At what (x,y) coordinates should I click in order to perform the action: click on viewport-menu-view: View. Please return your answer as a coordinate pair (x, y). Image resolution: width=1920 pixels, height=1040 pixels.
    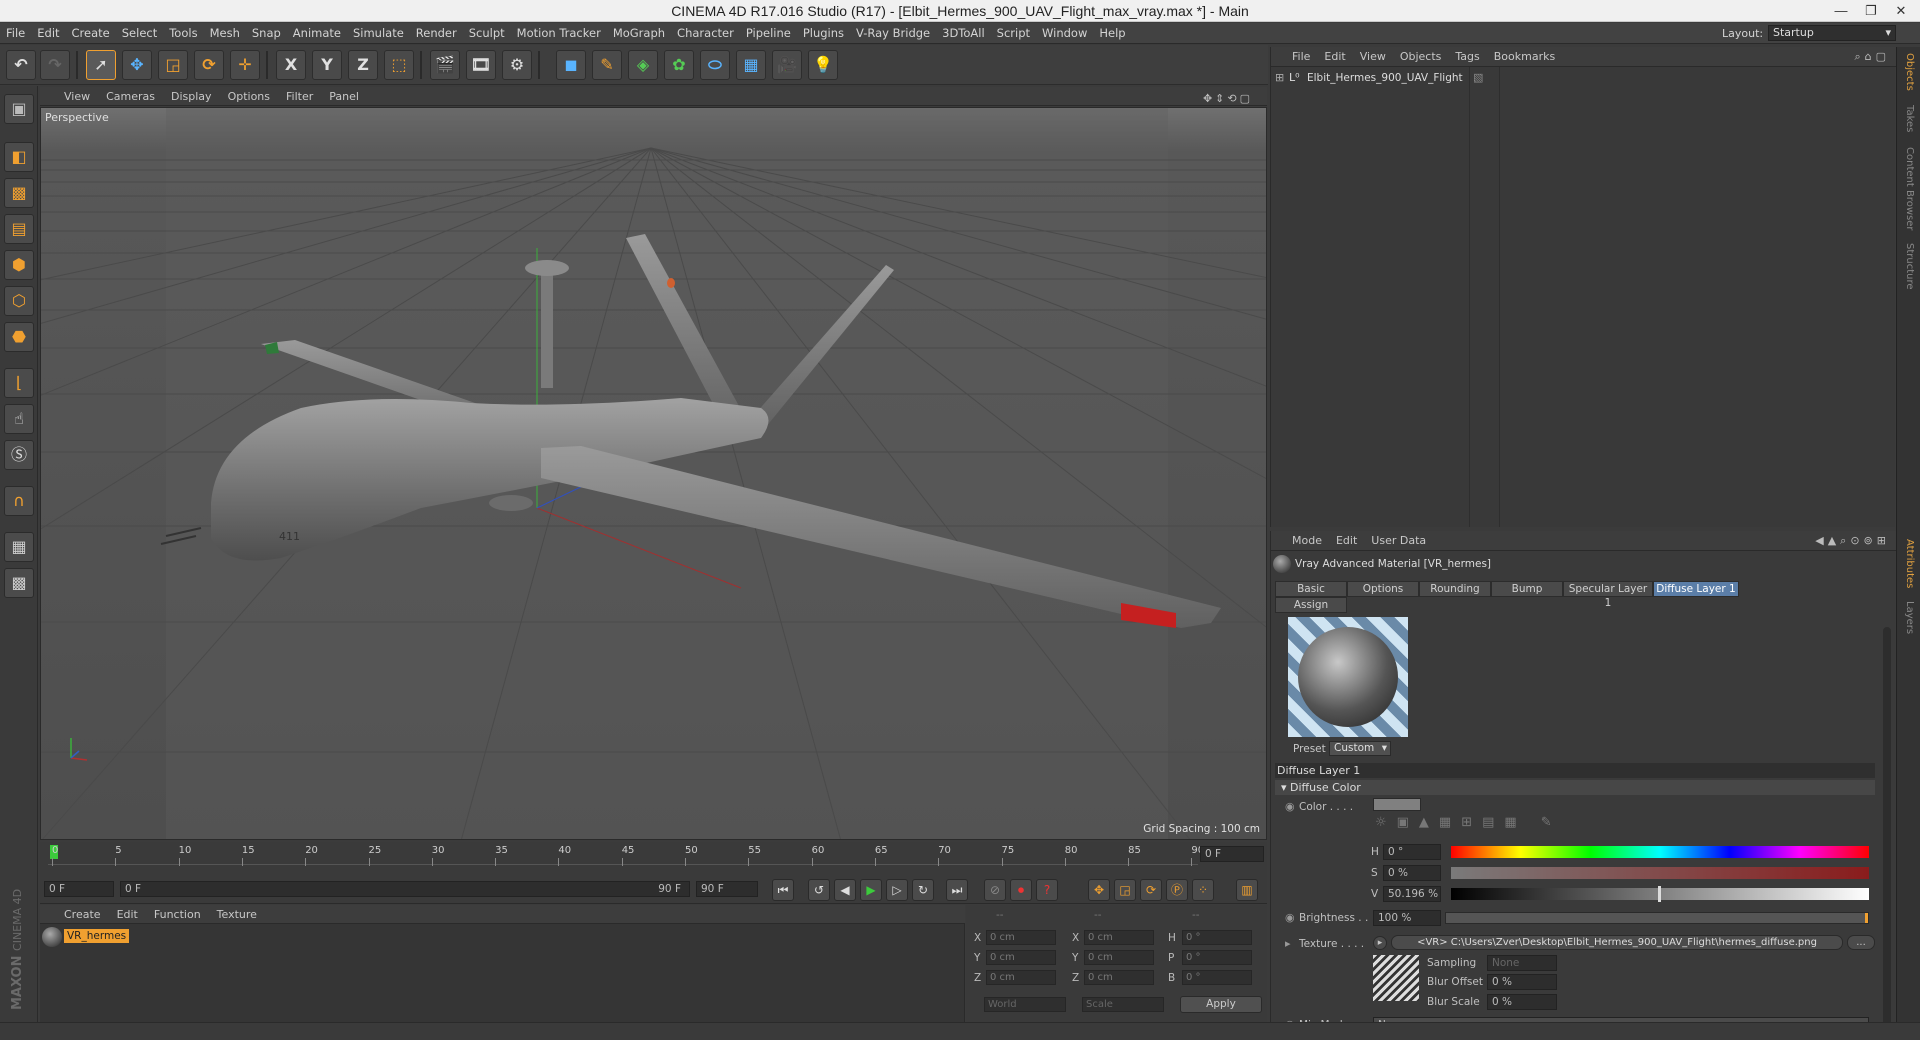
    Looking at the image, I should click on (77, 96).